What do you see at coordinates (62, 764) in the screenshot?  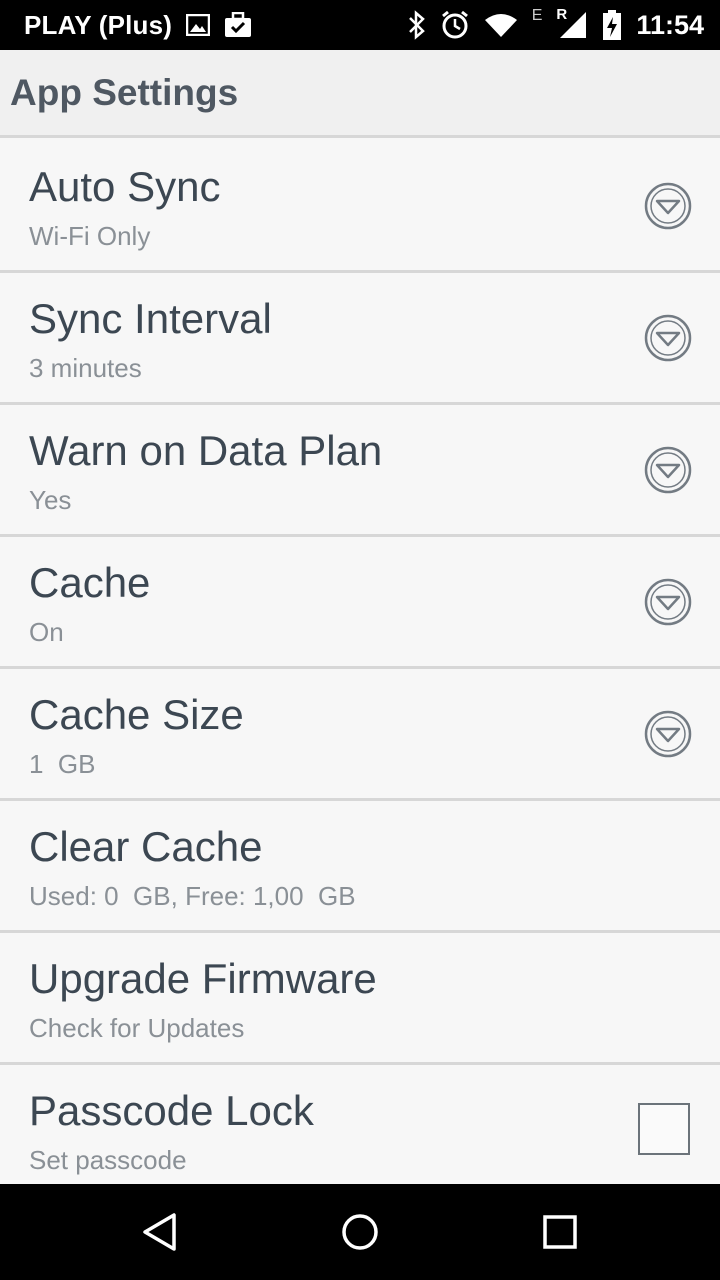 I see `setting-value: 1 GB` at bounding box center [62, 764].